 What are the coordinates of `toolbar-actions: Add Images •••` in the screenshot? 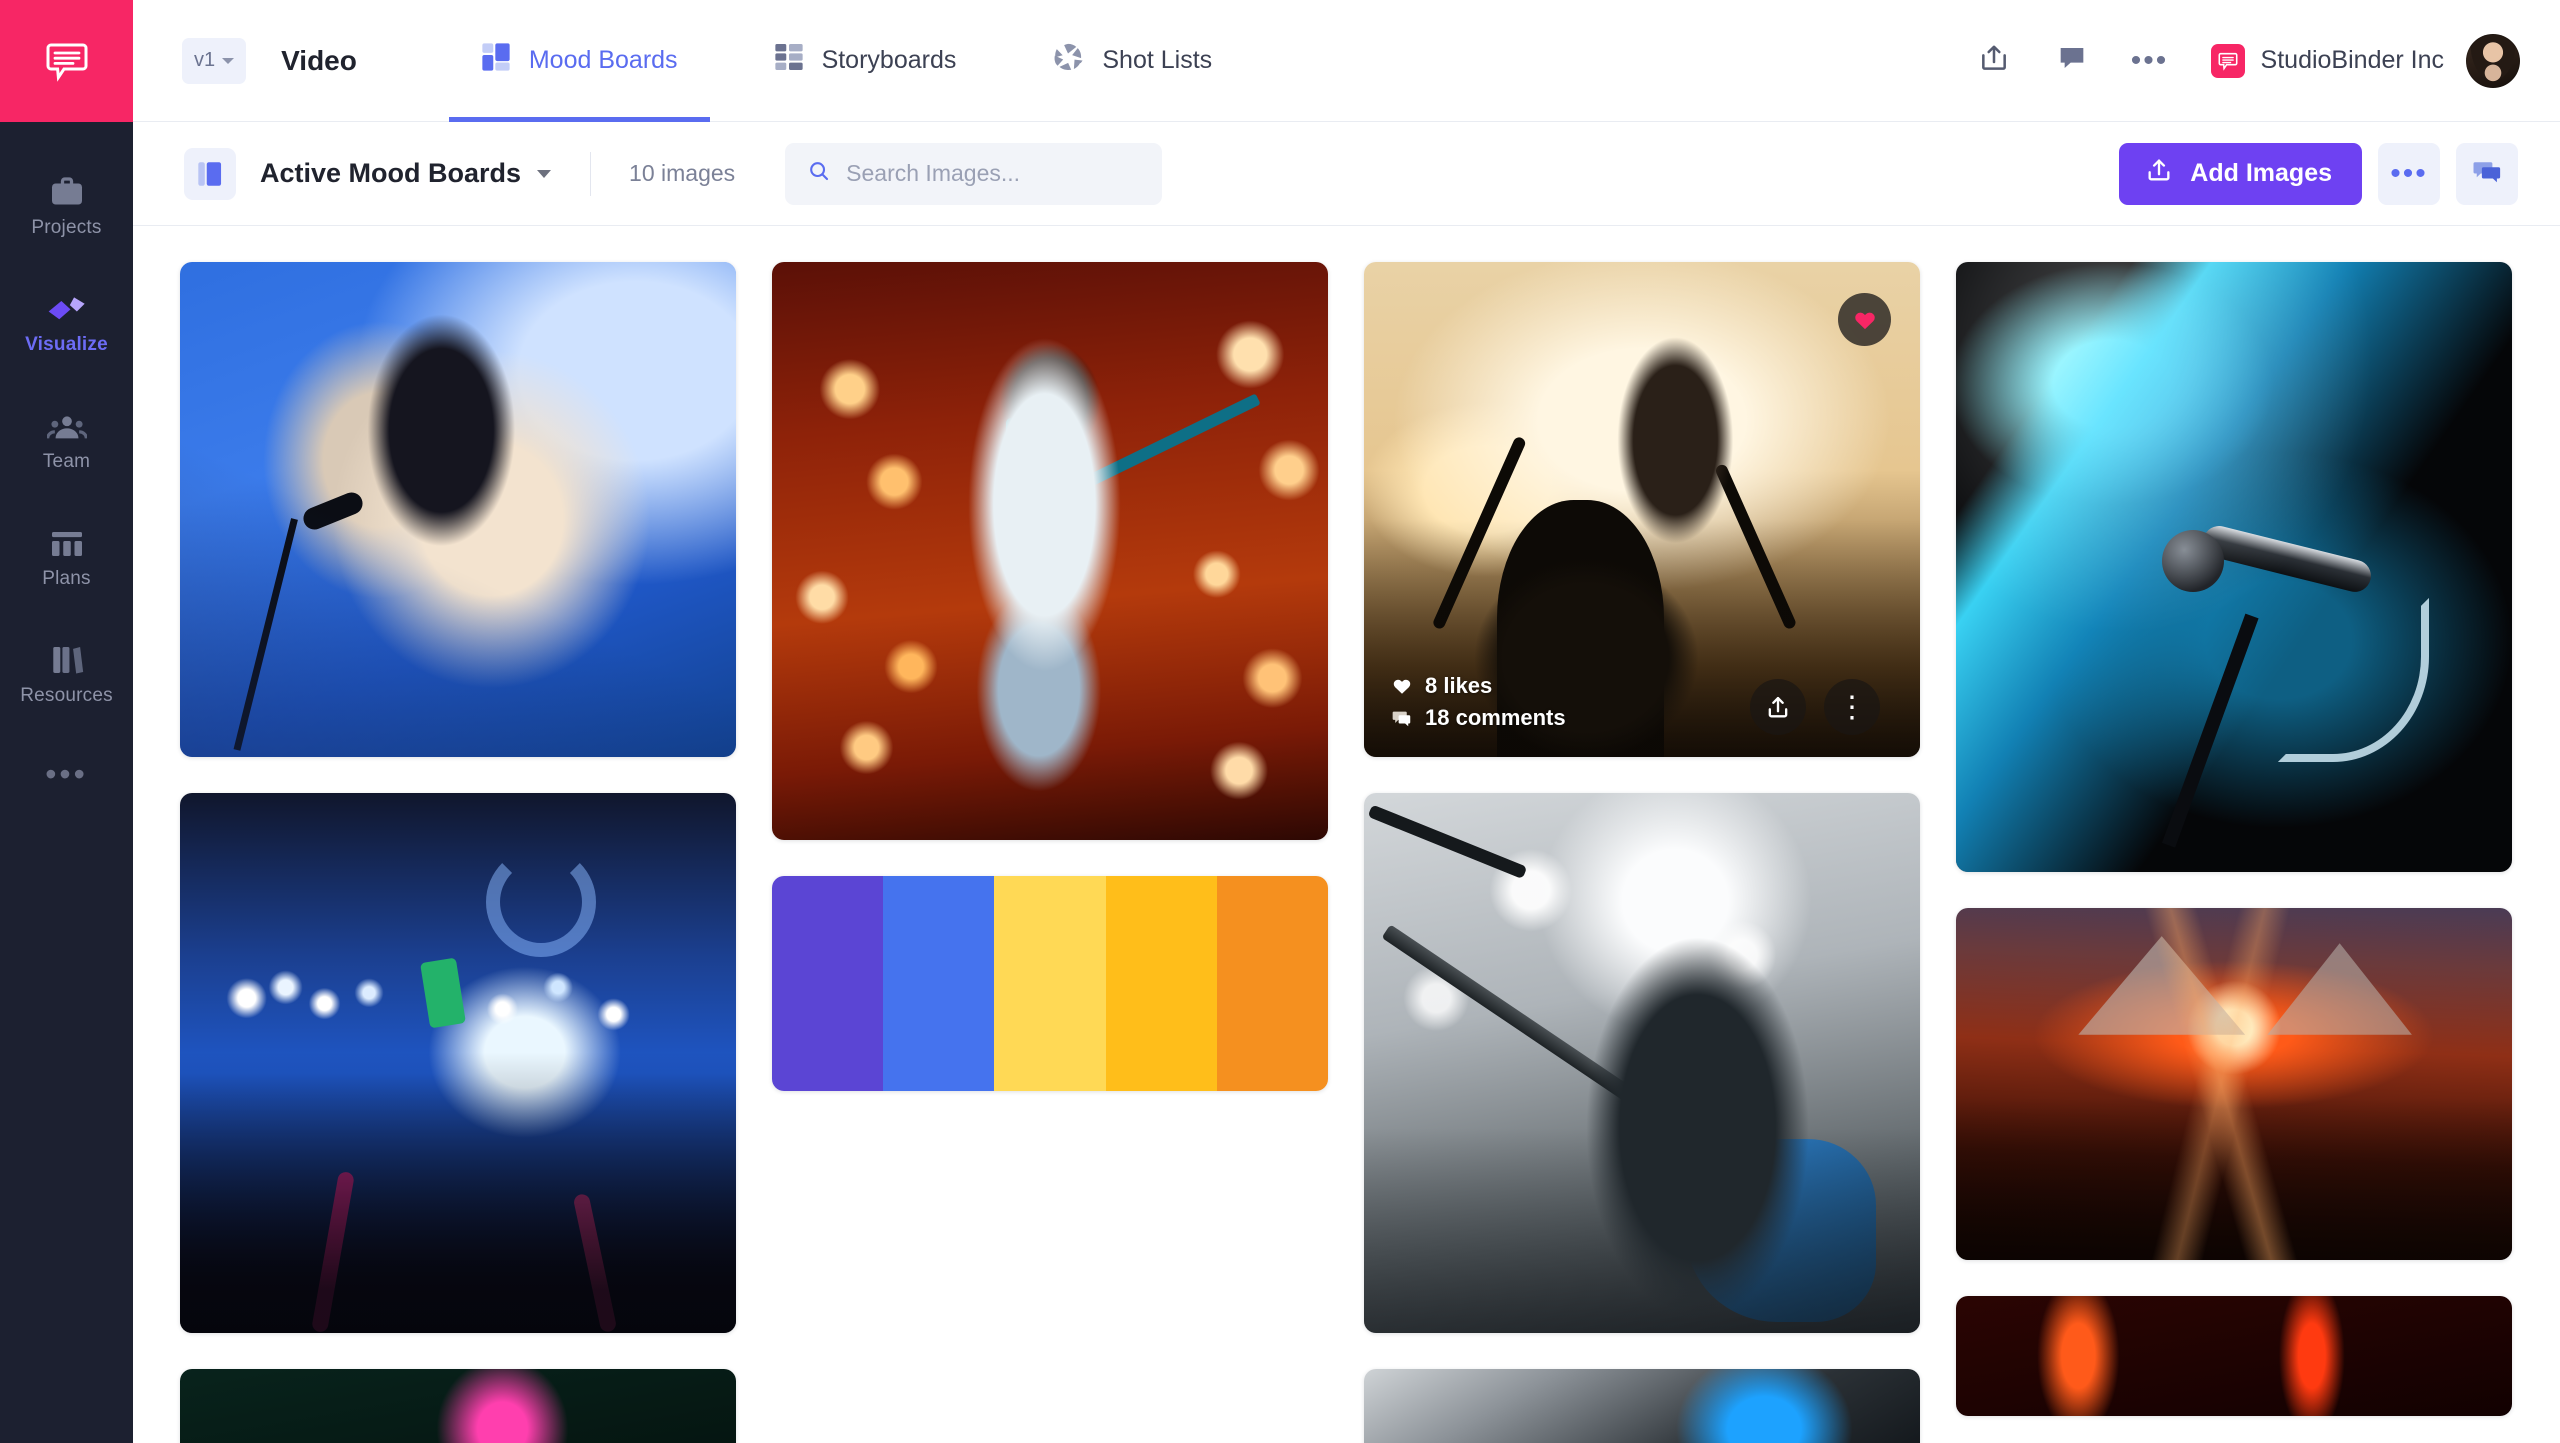 It's located at (2339, 173).